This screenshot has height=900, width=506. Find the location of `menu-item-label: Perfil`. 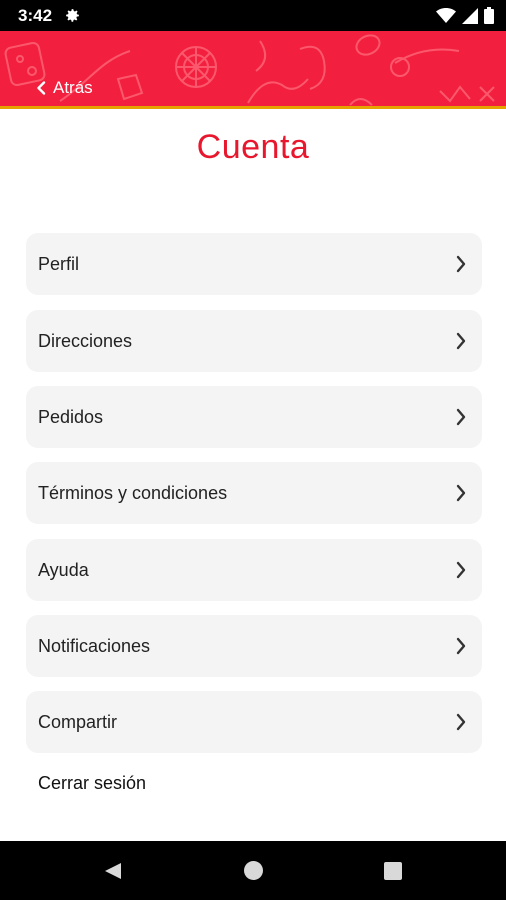

menu-item-label: Perfil is located at coordinates (59, 263).